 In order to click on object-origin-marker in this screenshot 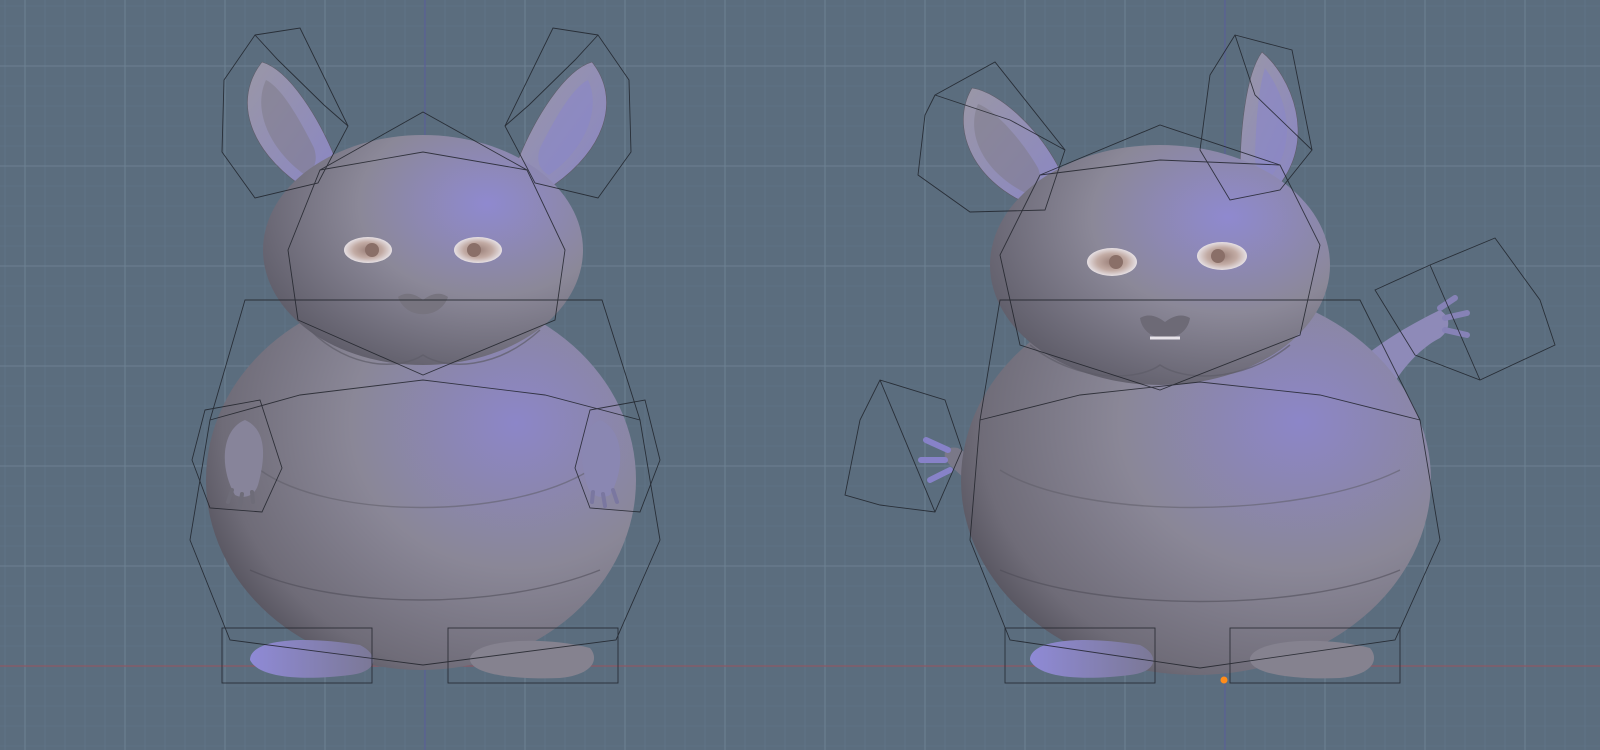, I will do `click(1224, 680)`.